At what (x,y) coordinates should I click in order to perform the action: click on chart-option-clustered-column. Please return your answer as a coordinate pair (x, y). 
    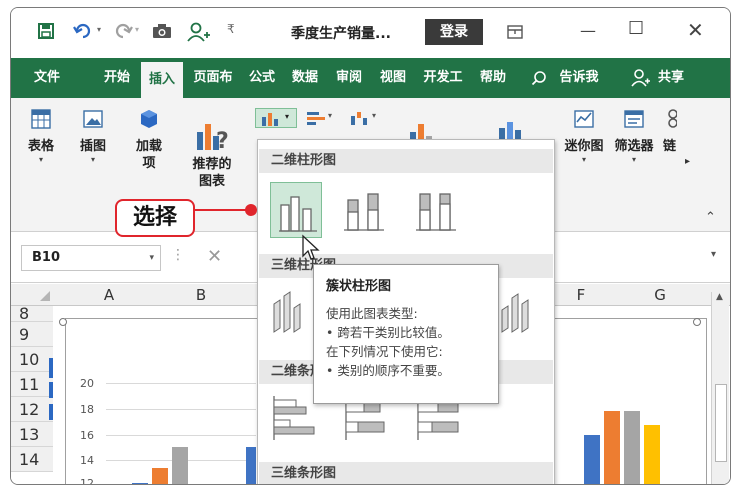
    Looking at the image, I should click on (296, 210).